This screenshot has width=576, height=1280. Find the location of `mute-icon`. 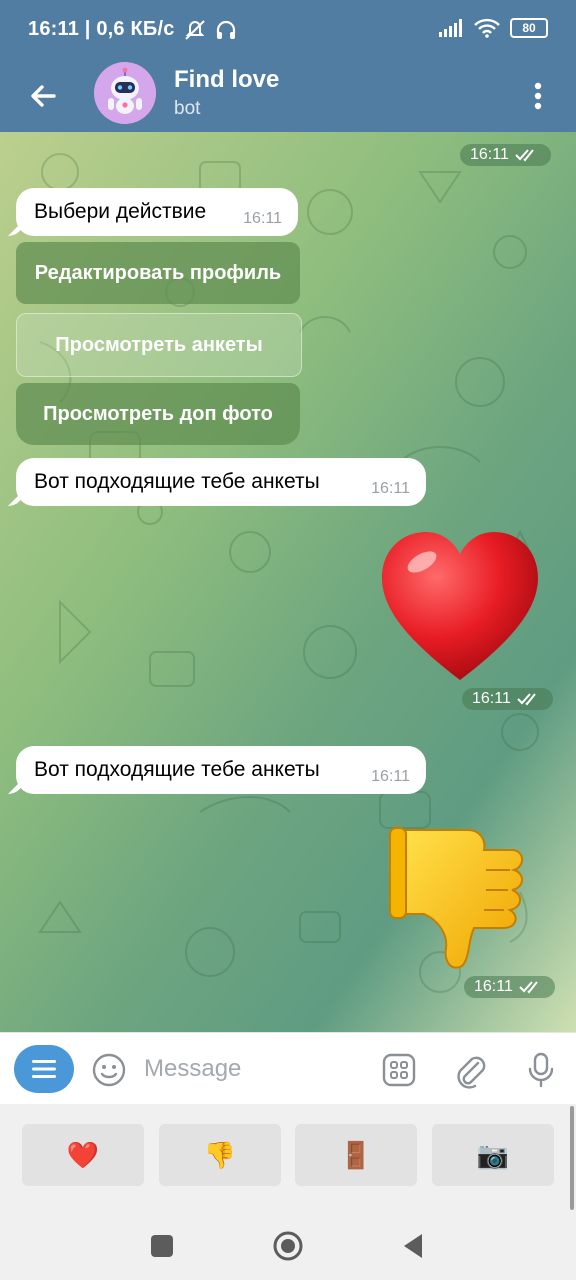

mute-icon is located at coordinates (194, 29).